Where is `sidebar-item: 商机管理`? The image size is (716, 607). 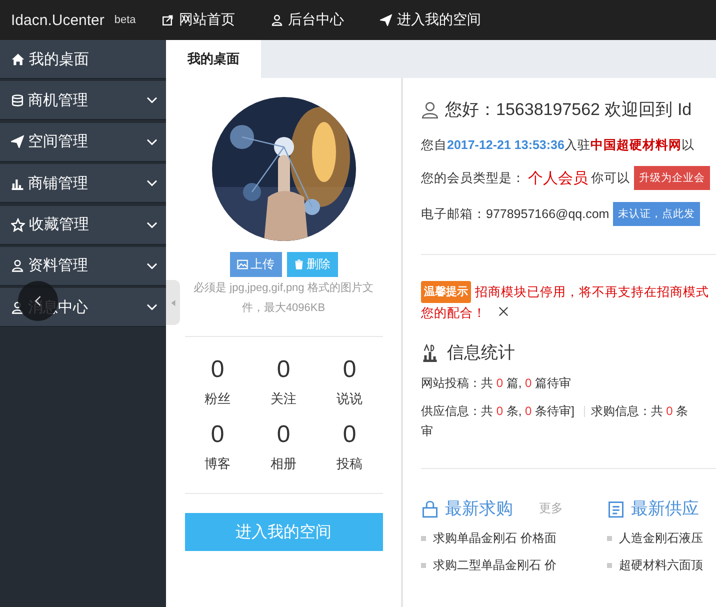 sidebar-item: 商机管理 is located at coordinates (83, 100).